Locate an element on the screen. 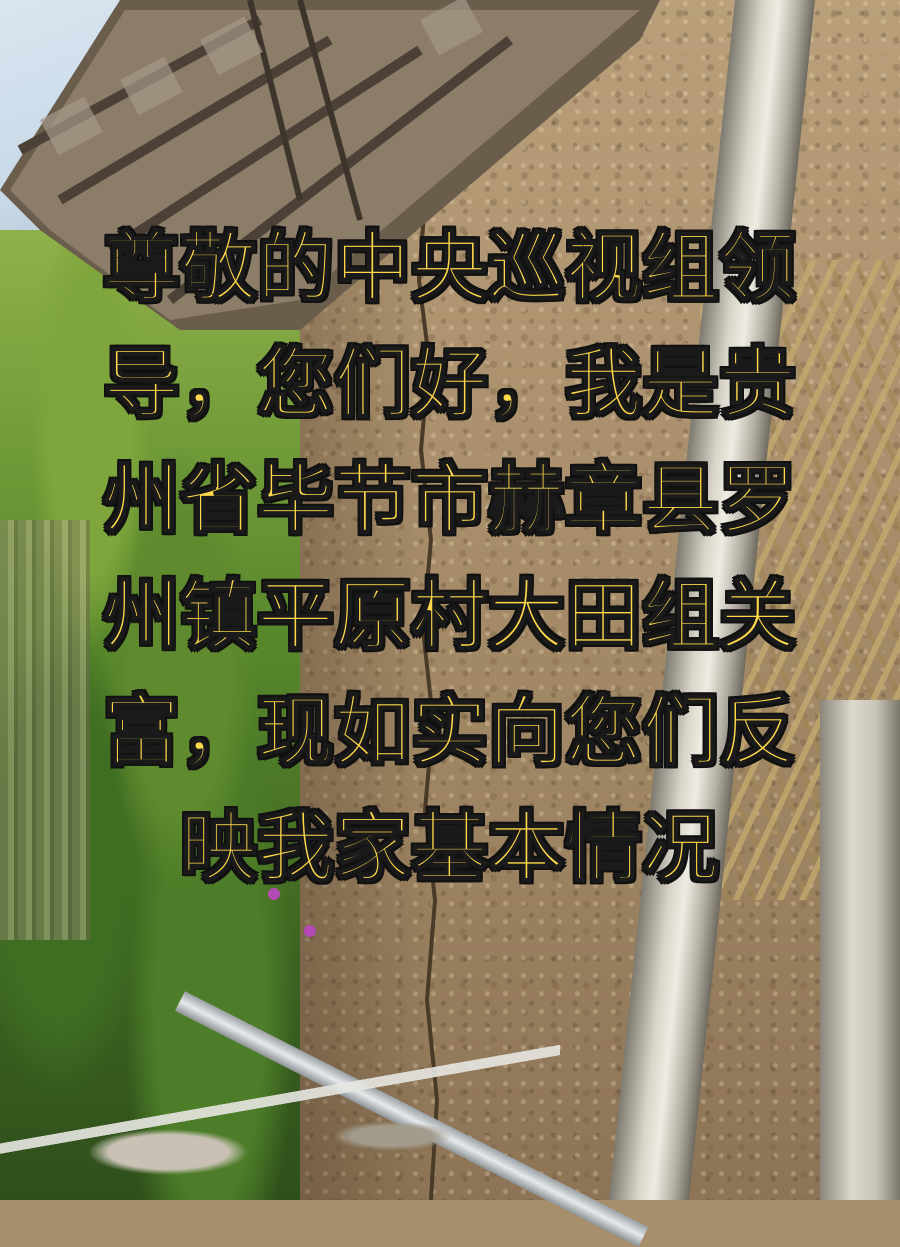 This screenshot has height=1247, width=900. caption-line: 富，现如实向您们反 is located at coordinates (450, 731).